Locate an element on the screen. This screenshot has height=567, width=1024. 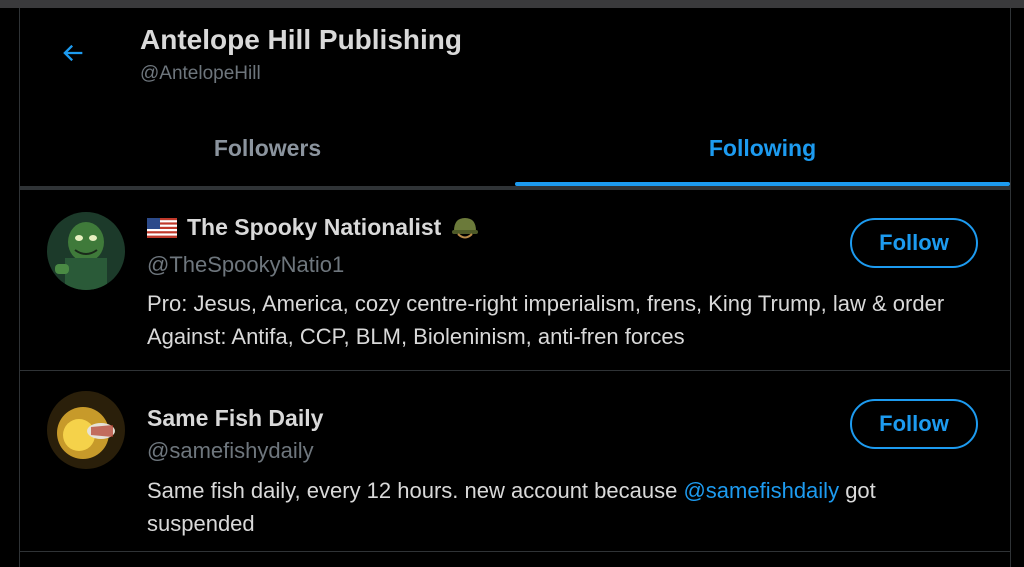
back-button is located at coordinates (73, 53).